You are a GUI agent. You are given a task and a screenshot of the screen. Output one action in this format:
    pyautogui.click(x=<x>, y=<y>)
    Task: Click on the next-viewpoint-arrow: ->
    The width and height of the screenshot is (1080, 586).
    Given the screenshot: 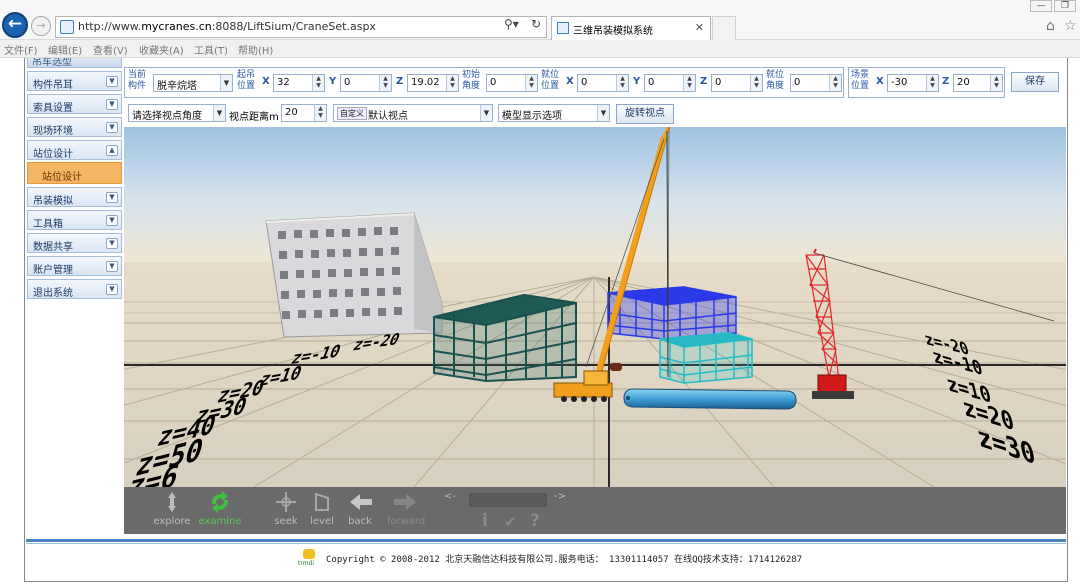 What is the action you would take?
    pyautogui.click(x=560, y=496)
    